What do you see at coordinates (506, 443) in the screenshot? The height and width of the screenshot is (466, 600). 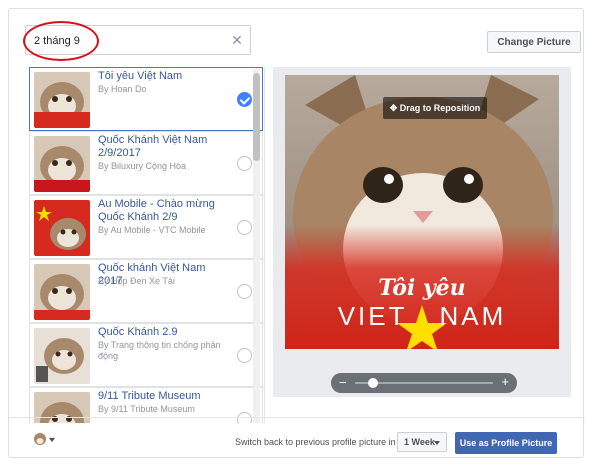 I see `use-as-profile-picture-button: Use as Profile Picture` at bounding box center [506, 443].